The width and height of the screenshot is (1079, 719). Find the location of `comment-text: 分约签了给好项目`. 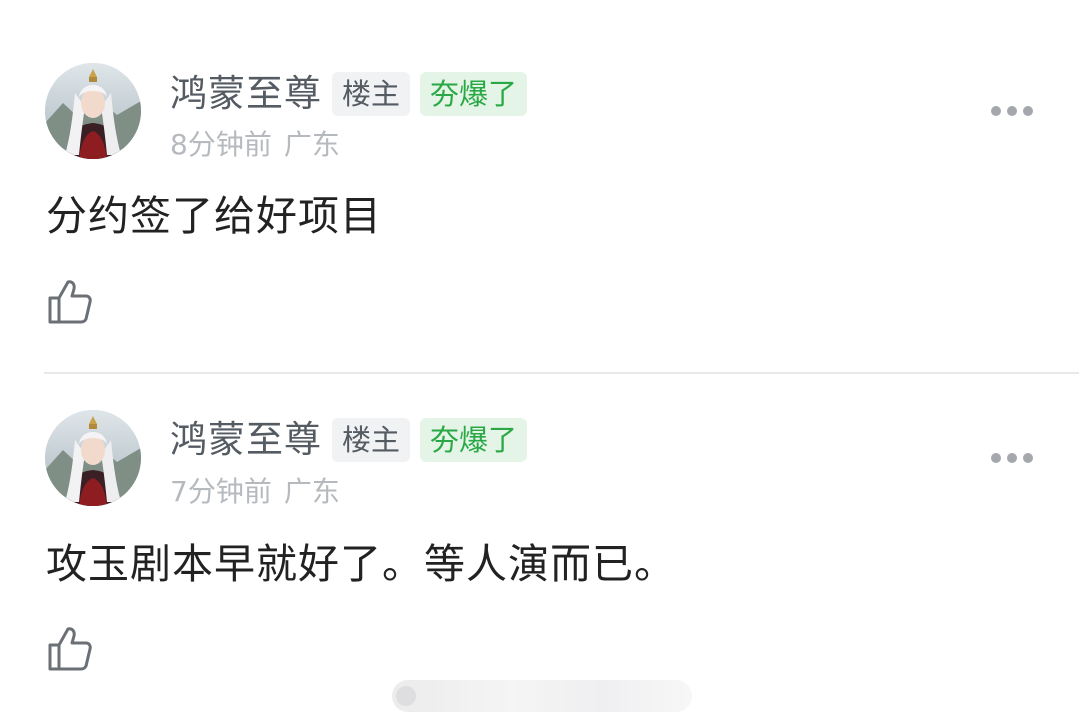

comment-text: 分约签了给好项目 is located at coordinates (214, 216).